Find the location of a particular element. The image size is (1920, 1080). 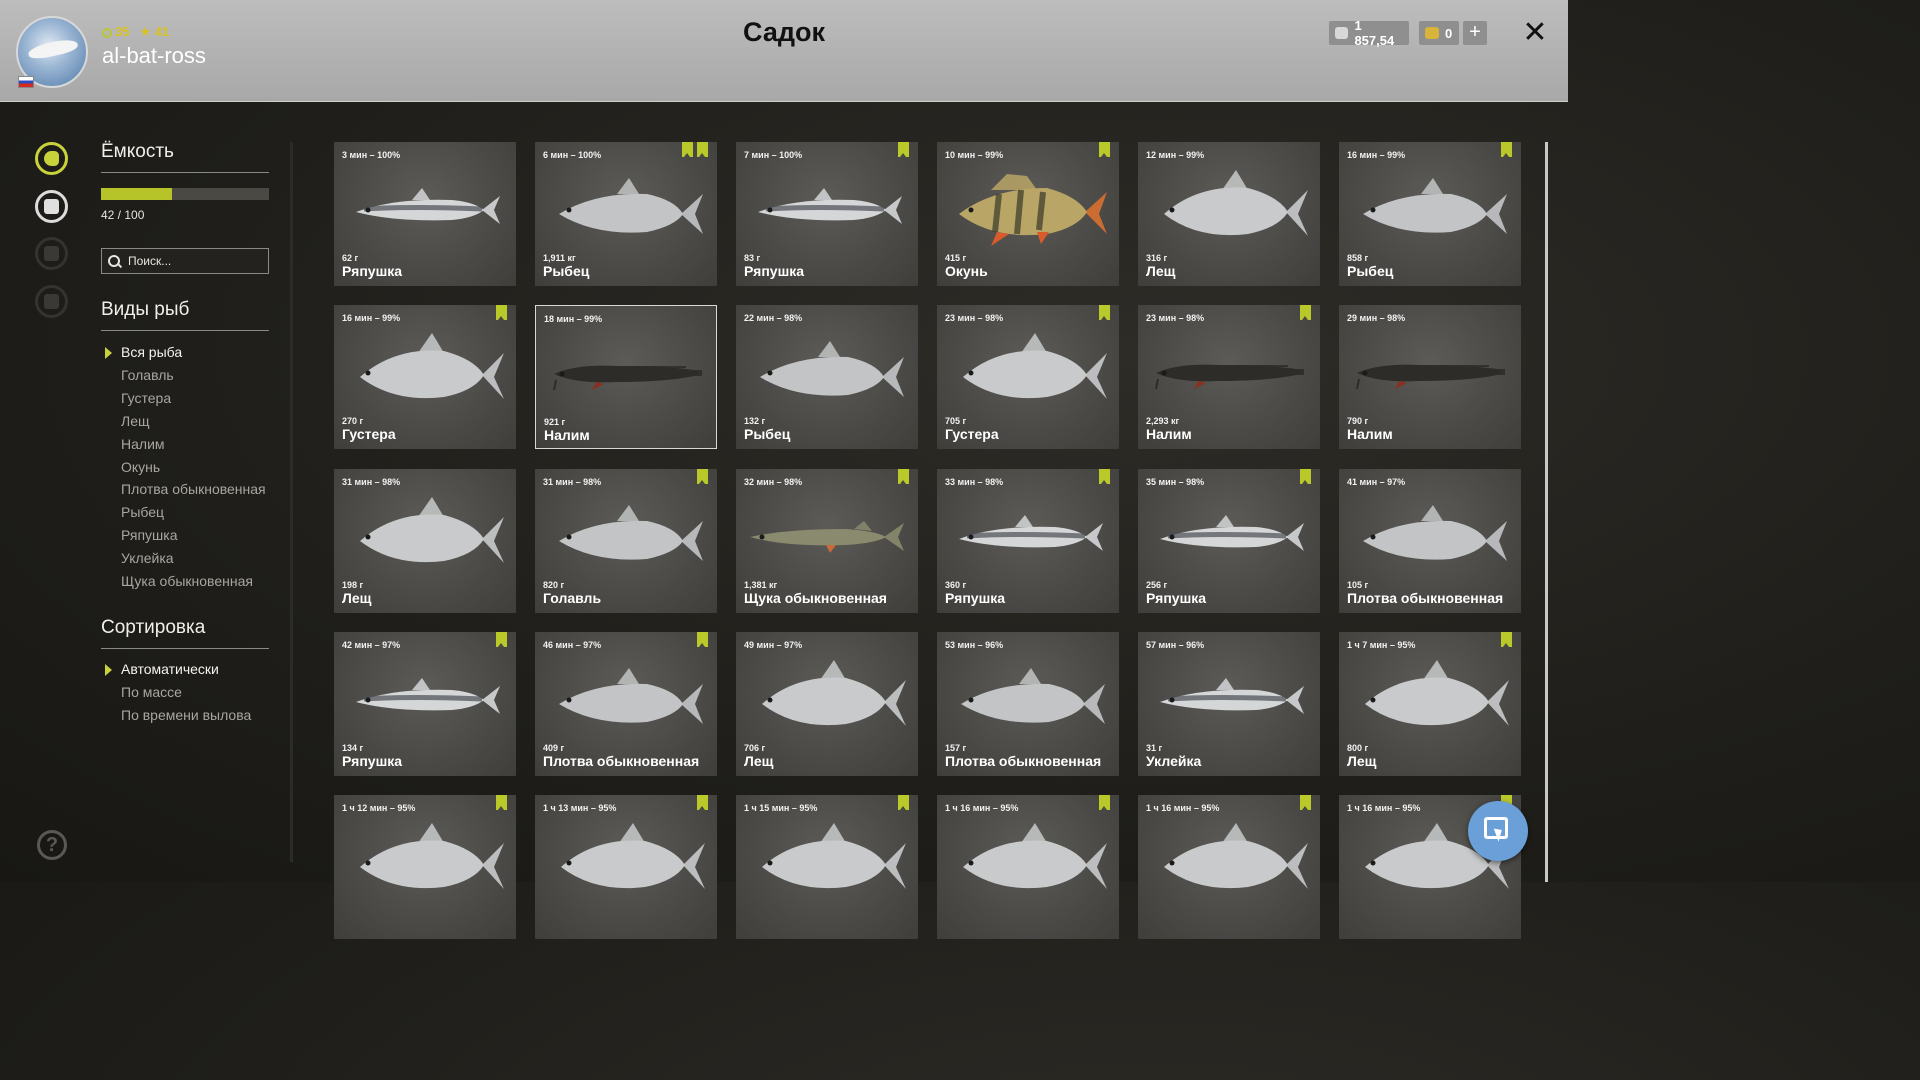

fish-card: 46 мин – 97% 409 г Плотва обыкновенная is located at coordinates (626, 704).